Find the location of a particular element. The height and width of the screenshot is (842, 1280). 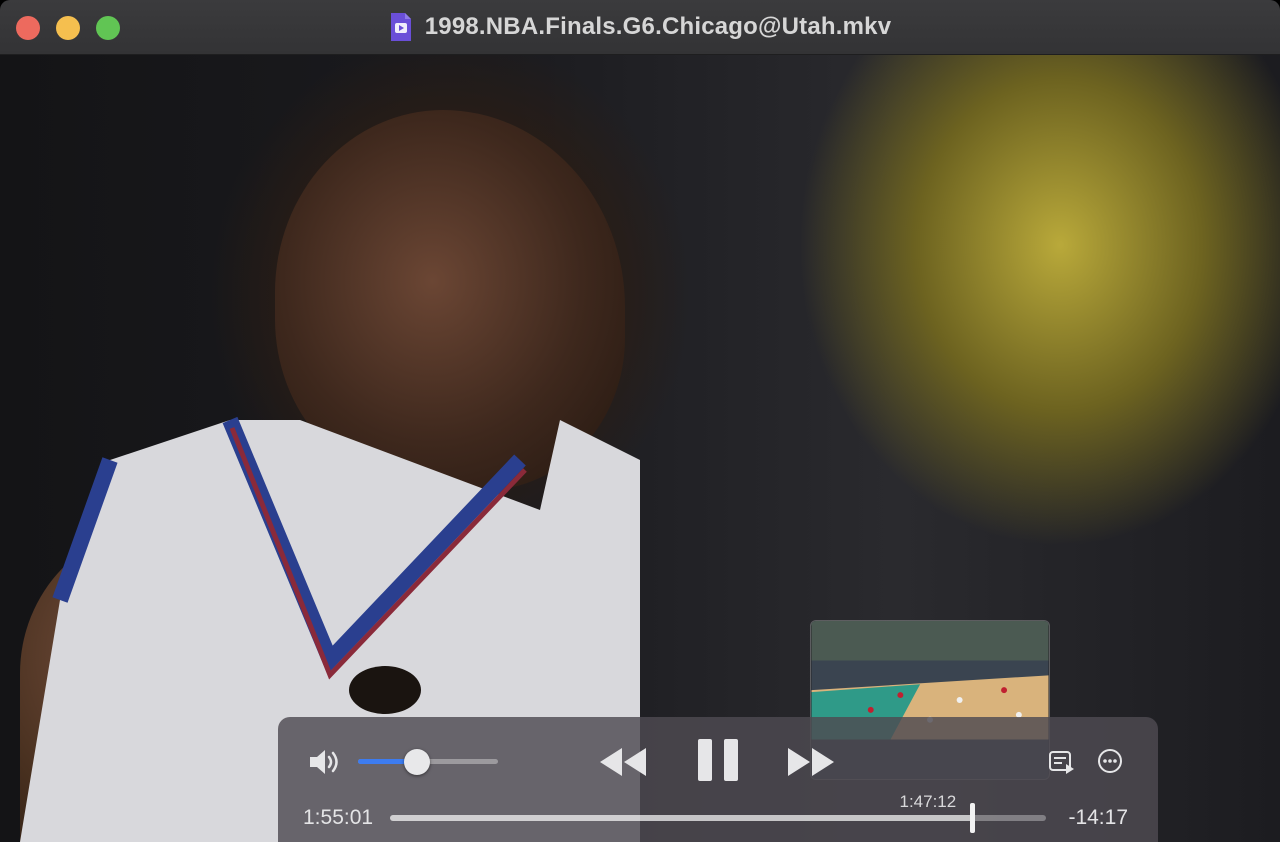

window-controls is located at coordinates (68, 28).